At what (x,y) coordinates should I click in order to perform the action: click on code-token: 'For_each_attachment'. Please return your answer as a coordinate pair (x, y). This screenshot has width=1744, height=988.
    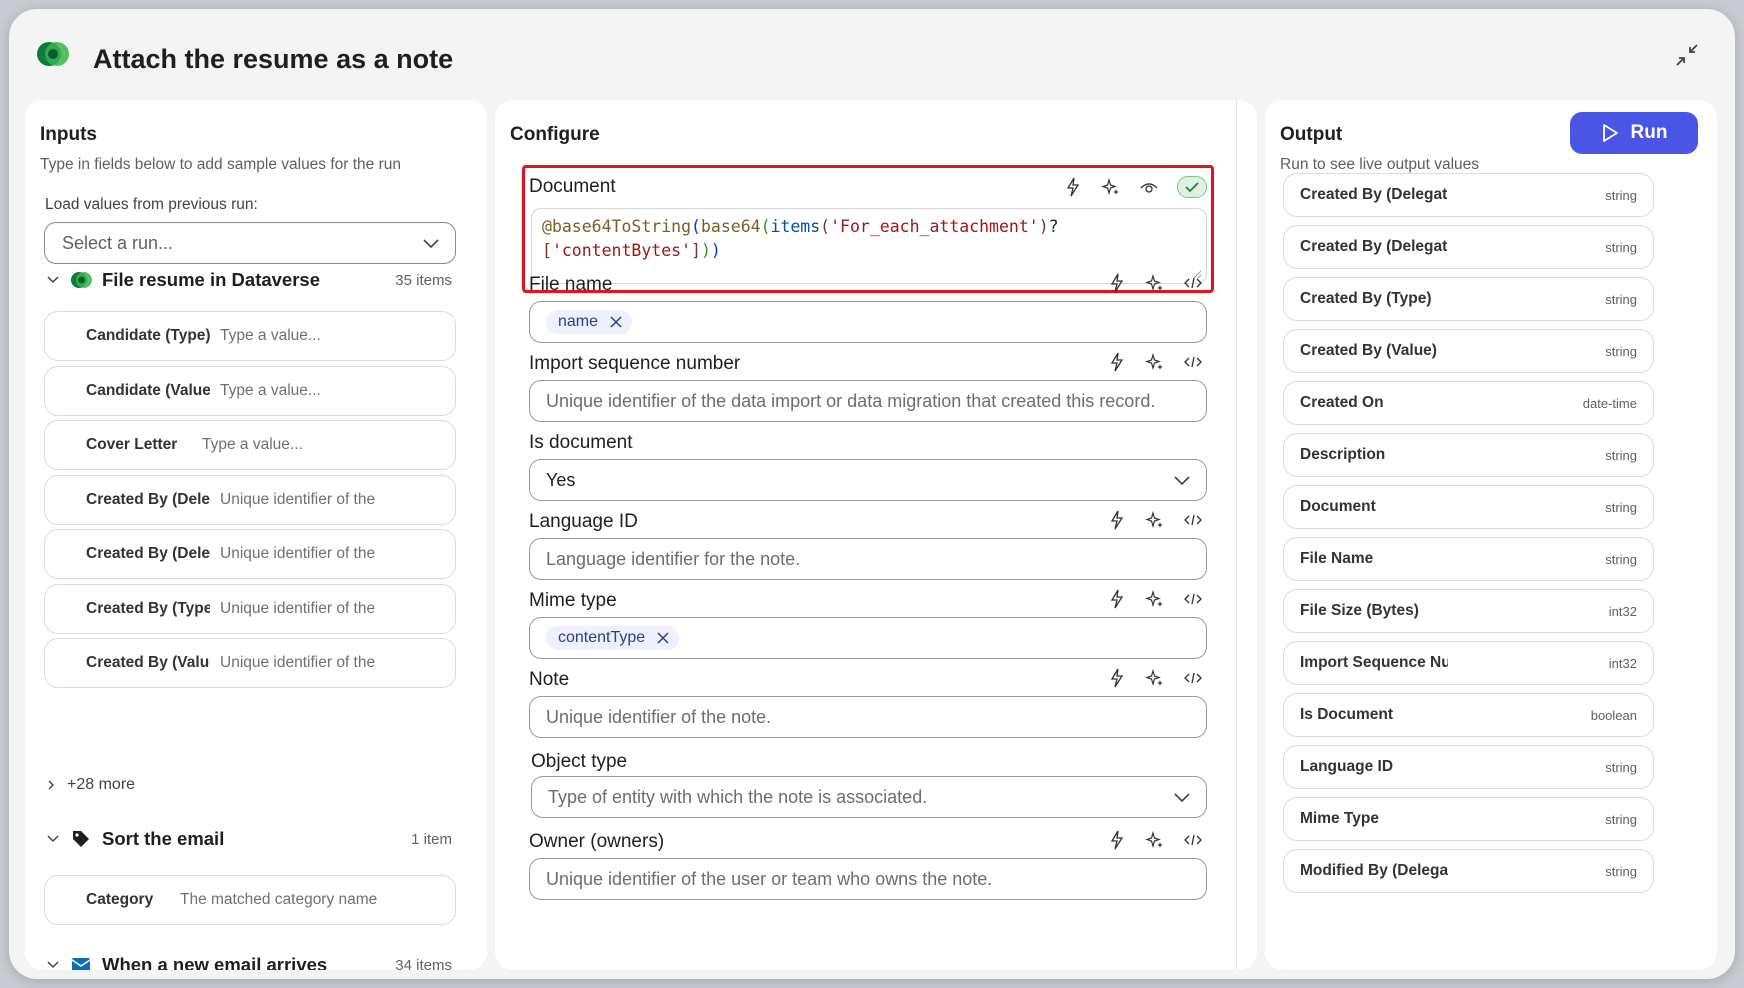
    Looking at the image, I should click on (934, 226).